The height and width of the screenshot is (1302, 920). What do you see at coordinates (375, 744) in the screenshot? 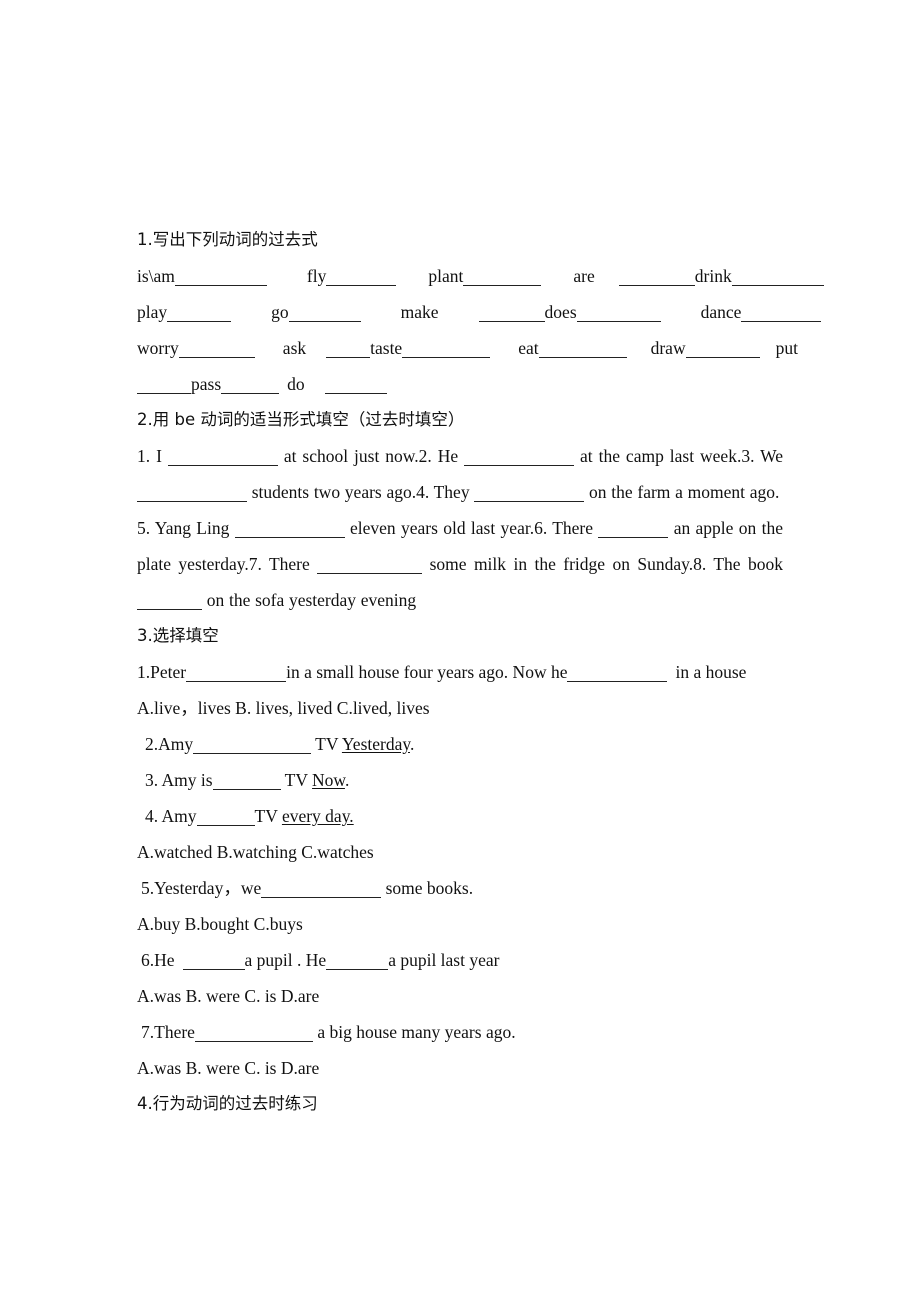
I see `q2-time-adverbial: Yesterday` at bounding box center [375, 744].